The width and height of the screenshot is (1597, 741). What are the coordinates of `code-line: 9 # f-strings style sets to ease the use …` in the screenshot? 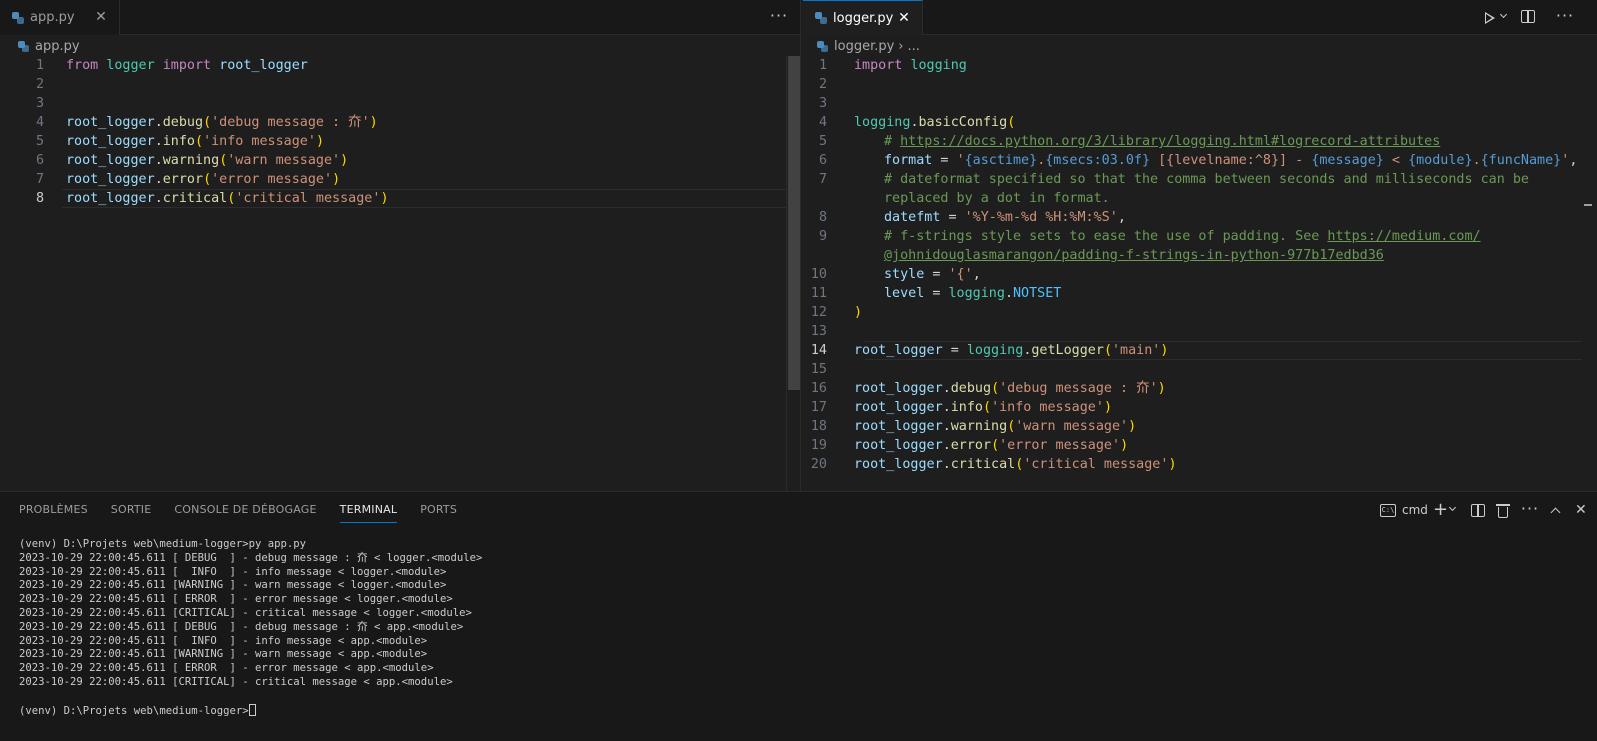 It's located at (1200, 236).